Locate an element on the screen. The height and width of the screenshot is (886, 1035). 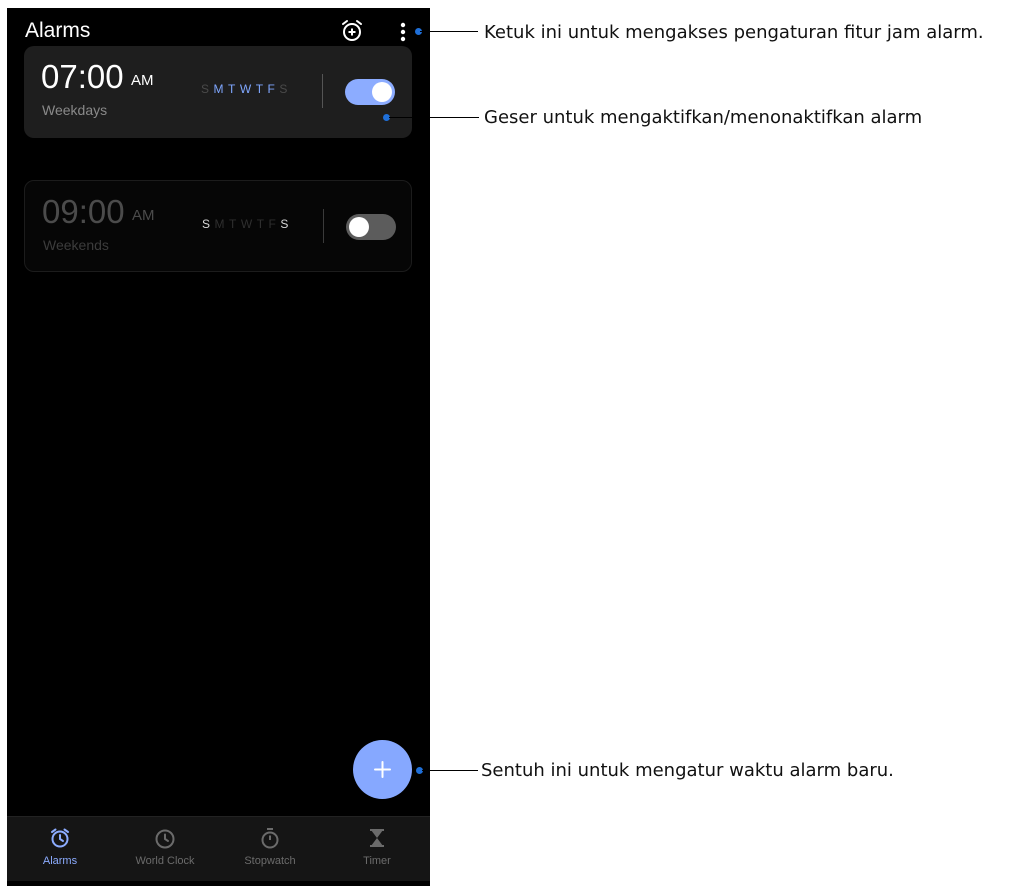
clock-icon is located at coordinates (165, 839).